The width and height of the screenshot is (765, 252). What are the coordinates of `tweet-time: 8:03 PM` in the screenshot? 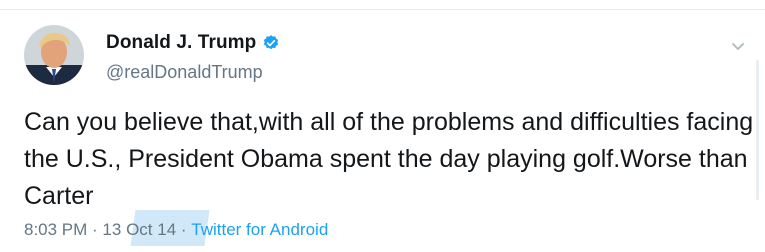 It's located at (55, 230).